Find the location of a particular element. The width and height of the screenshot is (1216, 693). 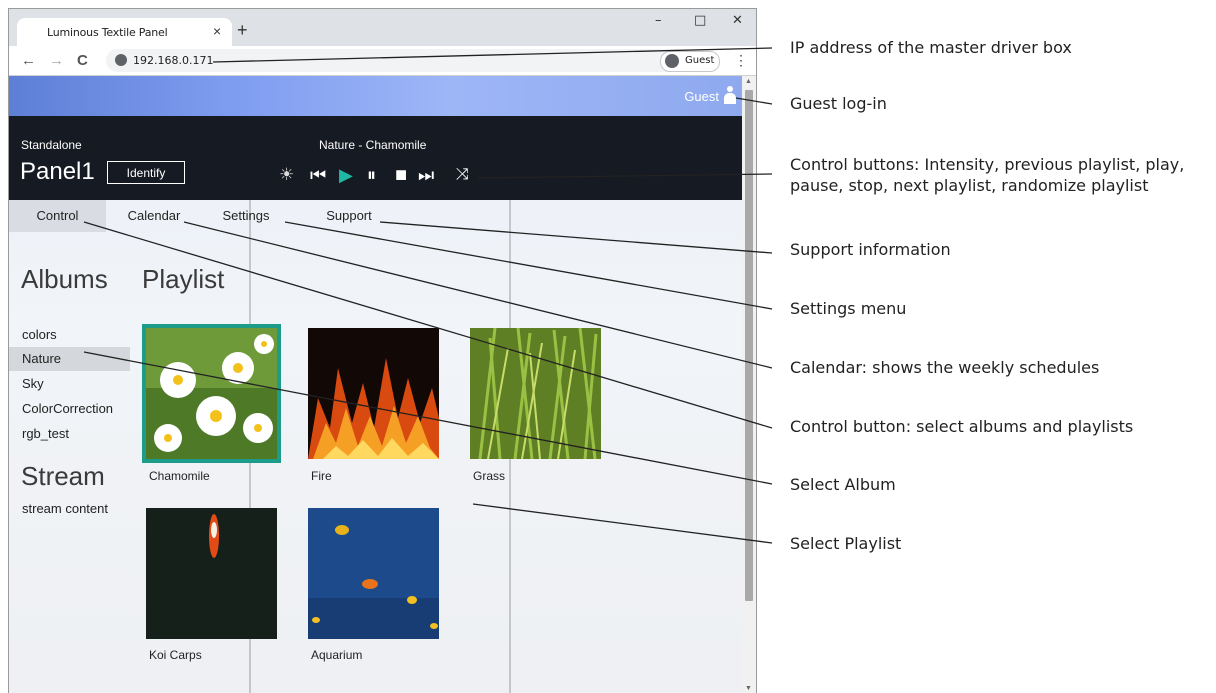

annotation-select-album: Select Album is located at coordinates (843, 484).